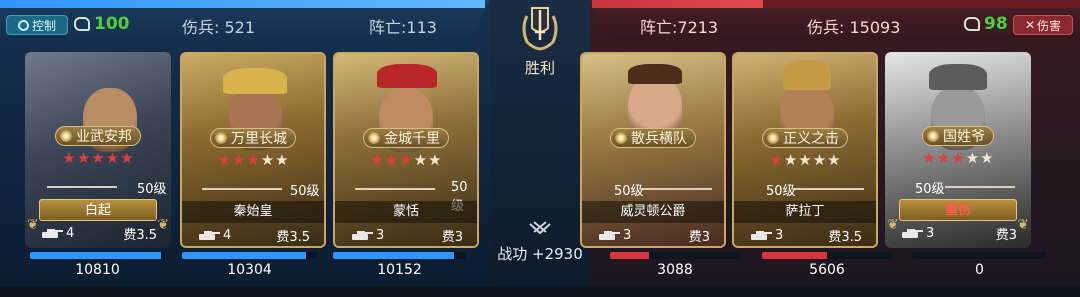  I want to click on hero-name: 白起, so click(98, 210).